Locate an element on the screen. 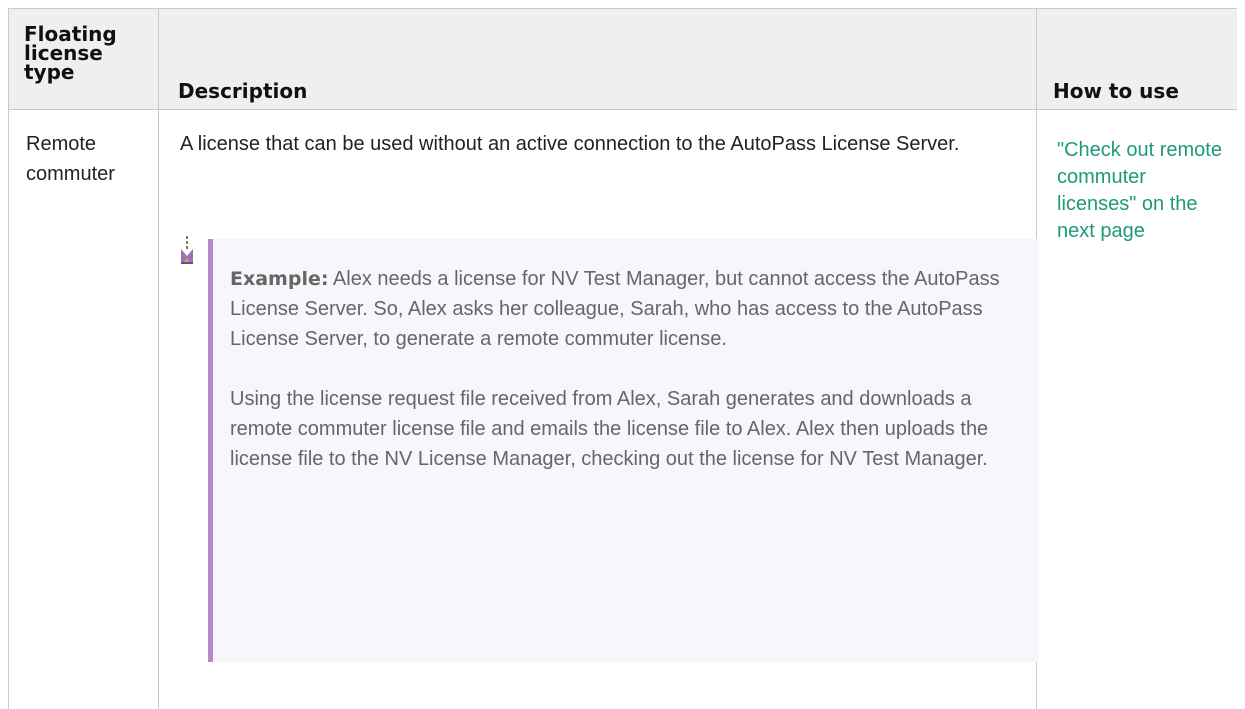 This screenshot has width=1245, height=709. column-divider-type is located at coordinates (158, 359).